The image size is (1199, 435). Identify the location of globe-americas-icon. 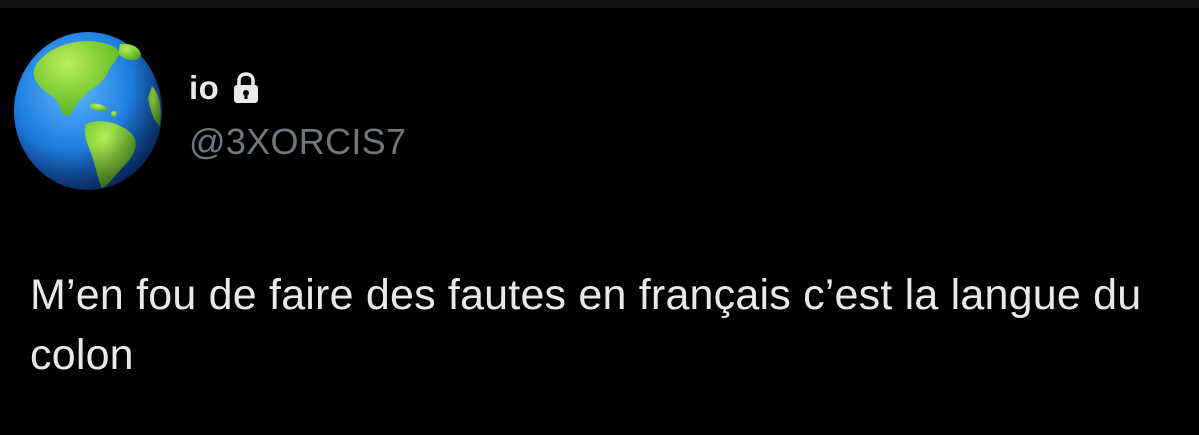
(88, 111).